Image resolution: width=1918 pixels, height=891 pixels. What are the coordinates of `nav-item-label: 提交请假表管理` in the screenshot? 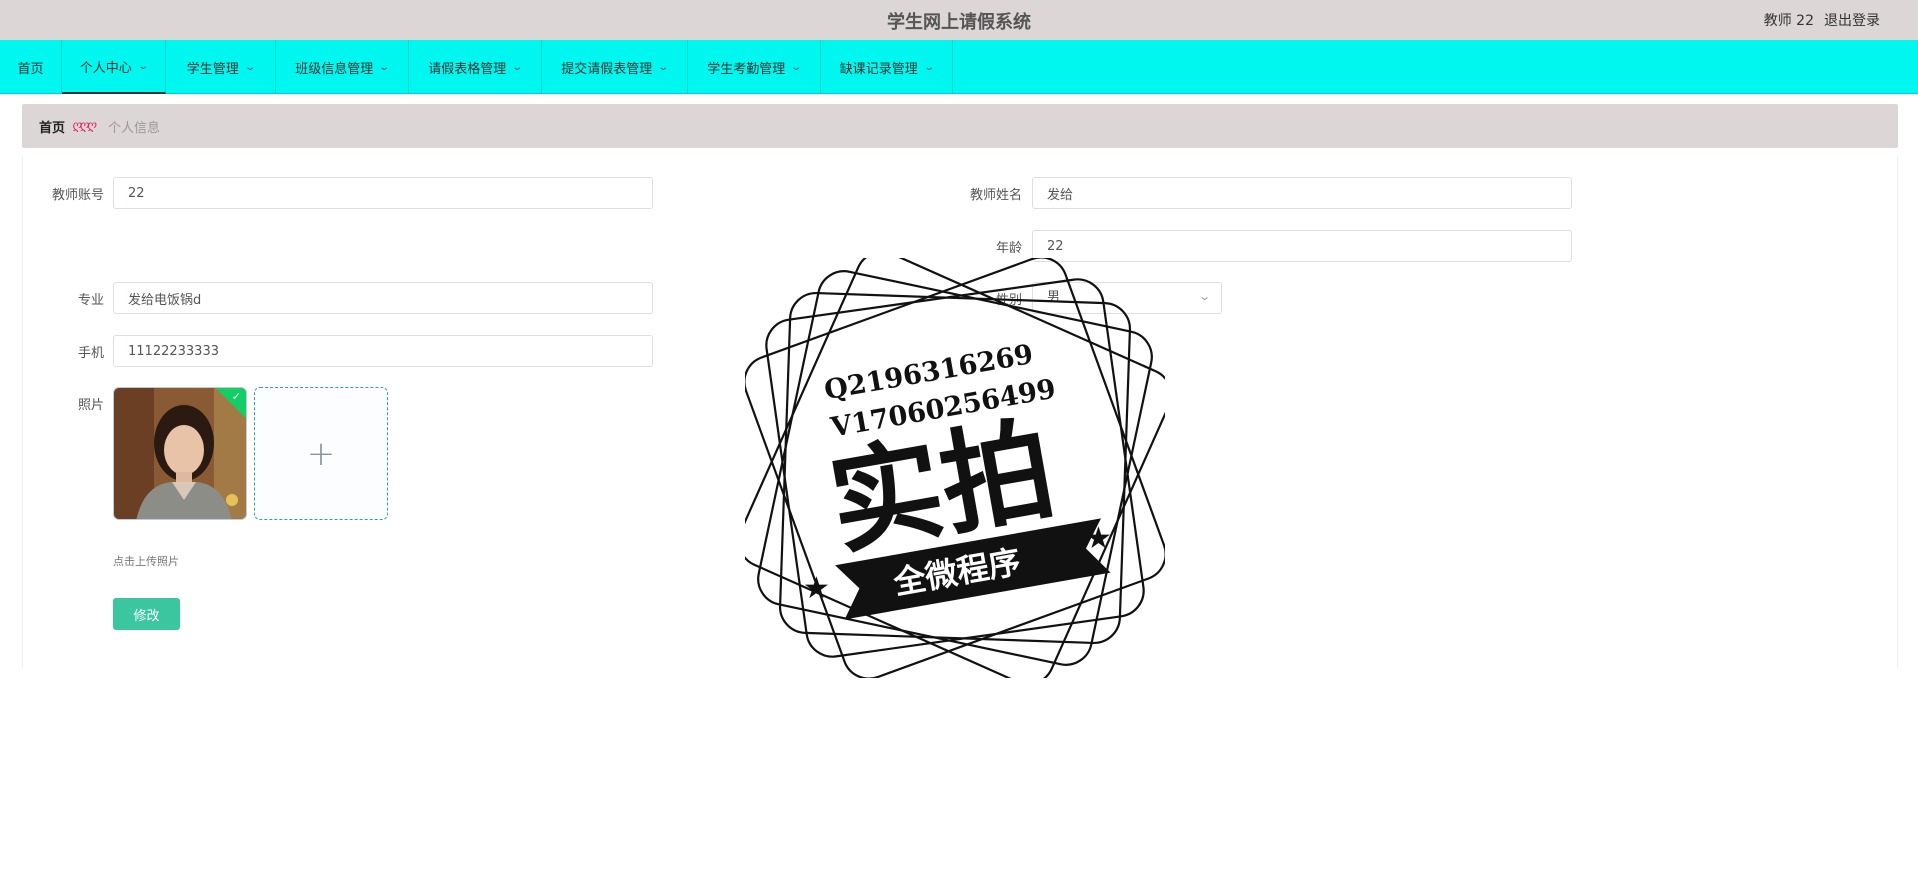 It's located at (607, 69).